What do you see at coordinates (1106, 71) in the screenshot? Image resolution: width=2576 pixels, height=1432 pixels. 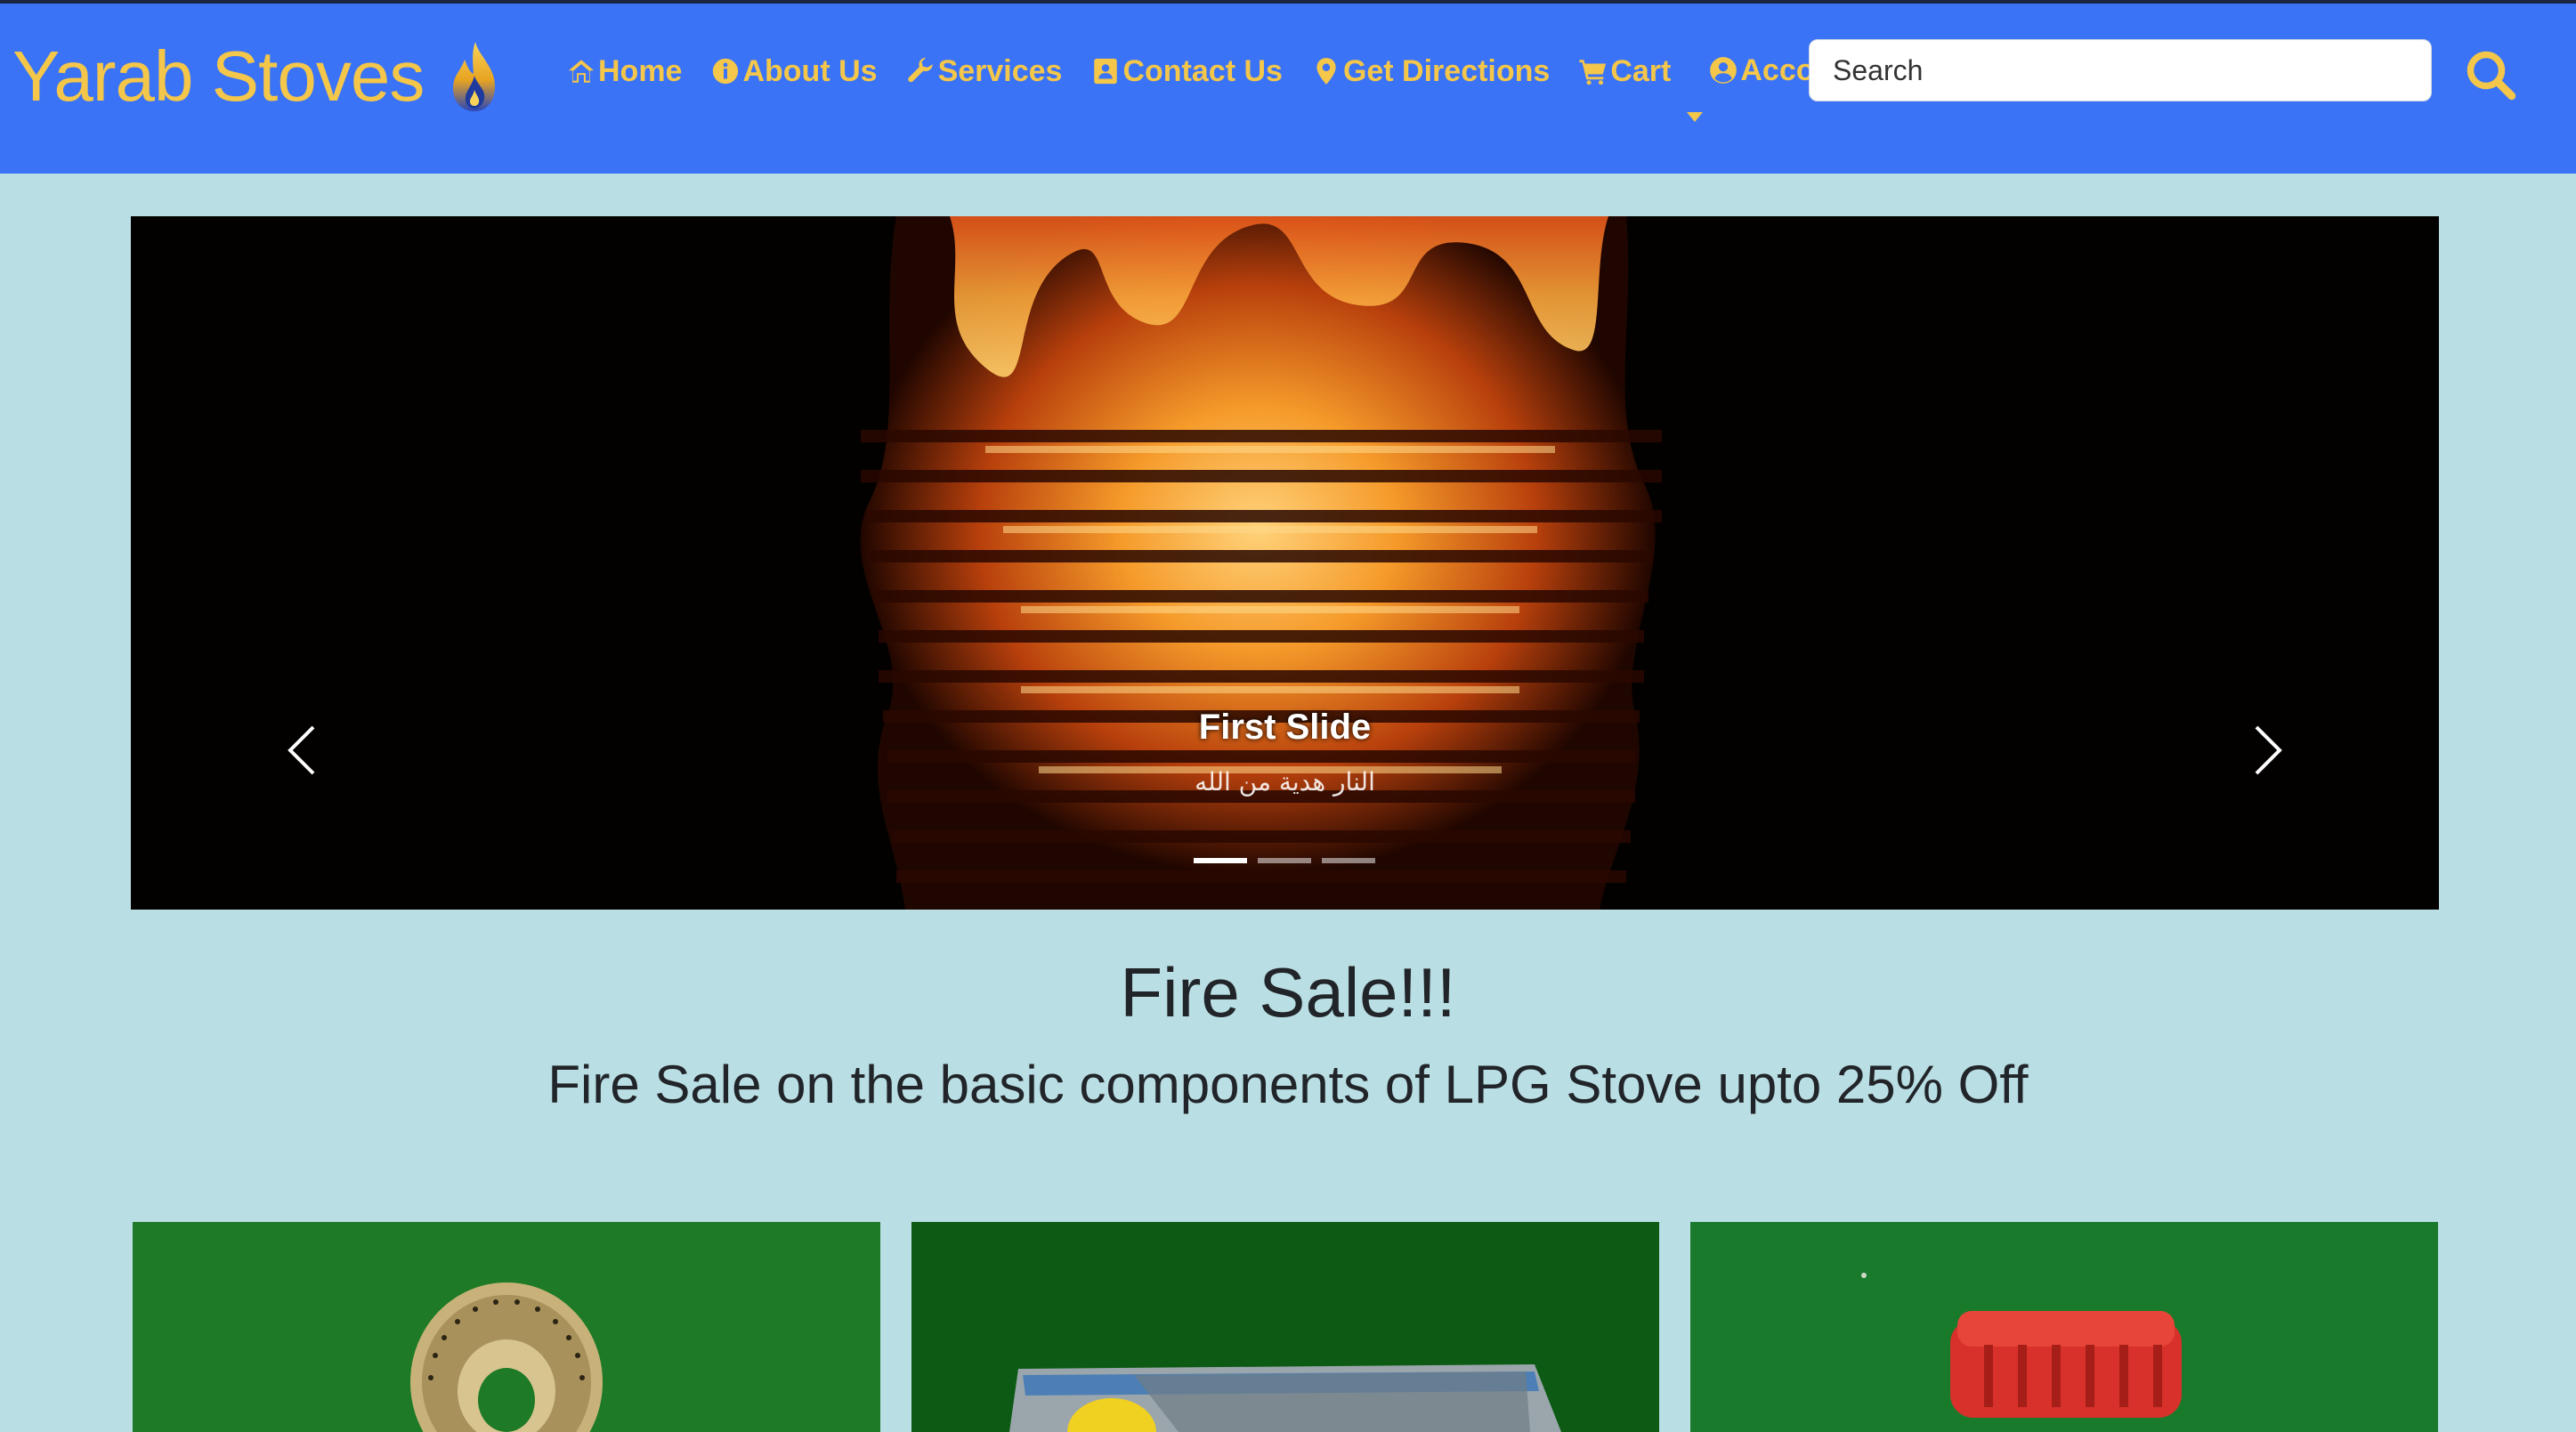 I see `contact-card-icon` at bounding box center [1106, 71].